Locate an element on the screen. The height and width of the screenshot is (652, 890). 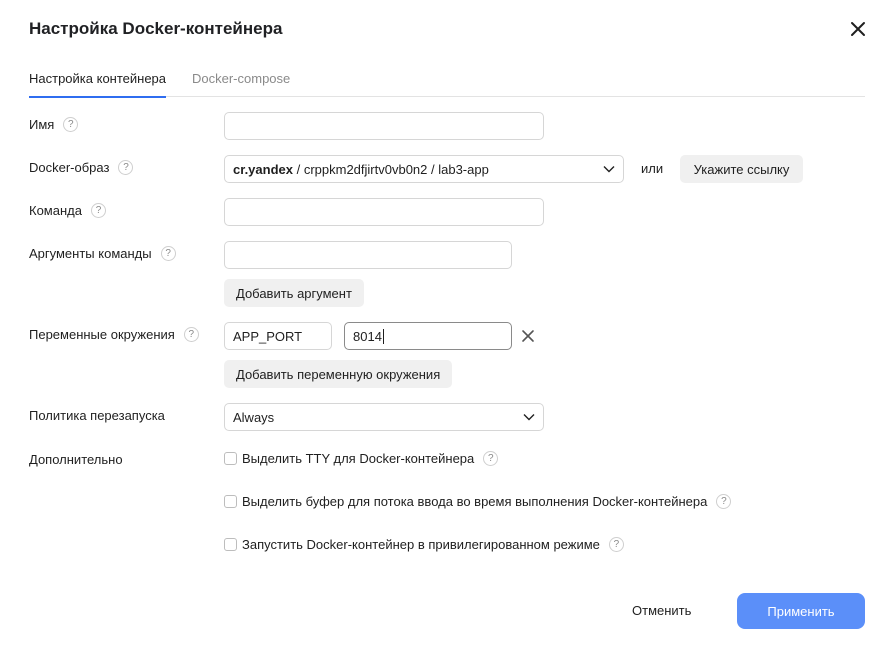
env-key-input: APP_PORT is located at coordinates (278, 336).